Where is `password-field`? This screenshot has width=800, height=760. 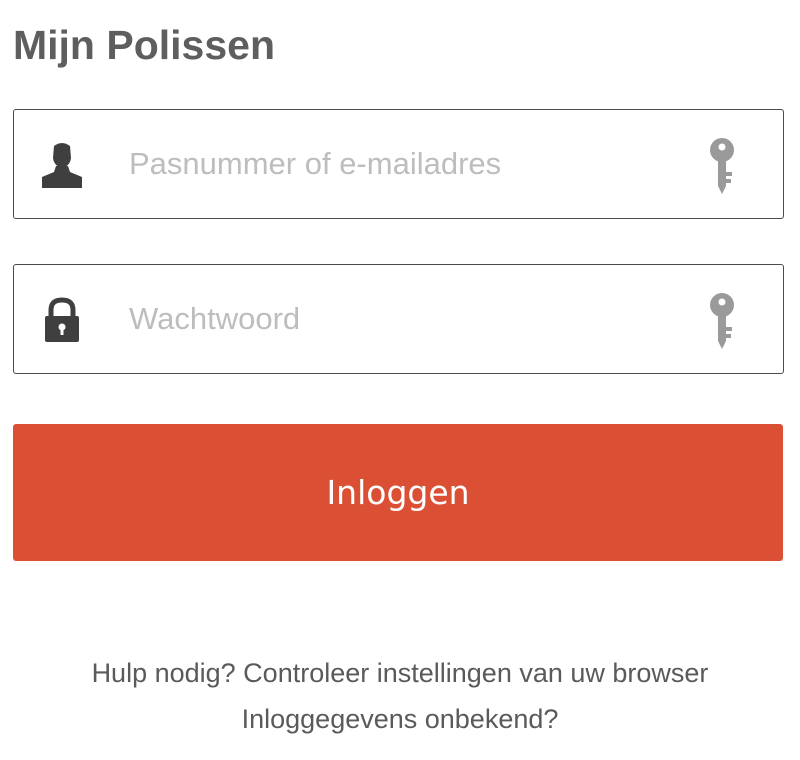
password-field is located at coordinates (398, 319).